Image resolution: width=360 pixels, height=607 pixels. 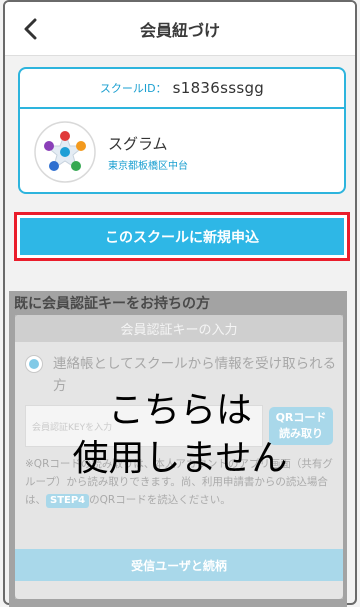 What do you see at coordinates (112, 304) in the screenshot?
I see `existing-member-title: 既に会員認証キーをお持ちの方` at bounding box center [112, 304].